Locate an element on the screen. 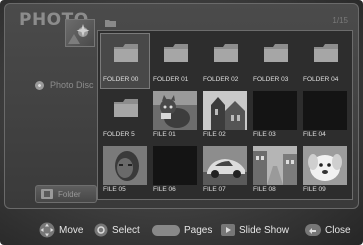  grid-item-label: FILE 07 is located at coordinates (214, 189).